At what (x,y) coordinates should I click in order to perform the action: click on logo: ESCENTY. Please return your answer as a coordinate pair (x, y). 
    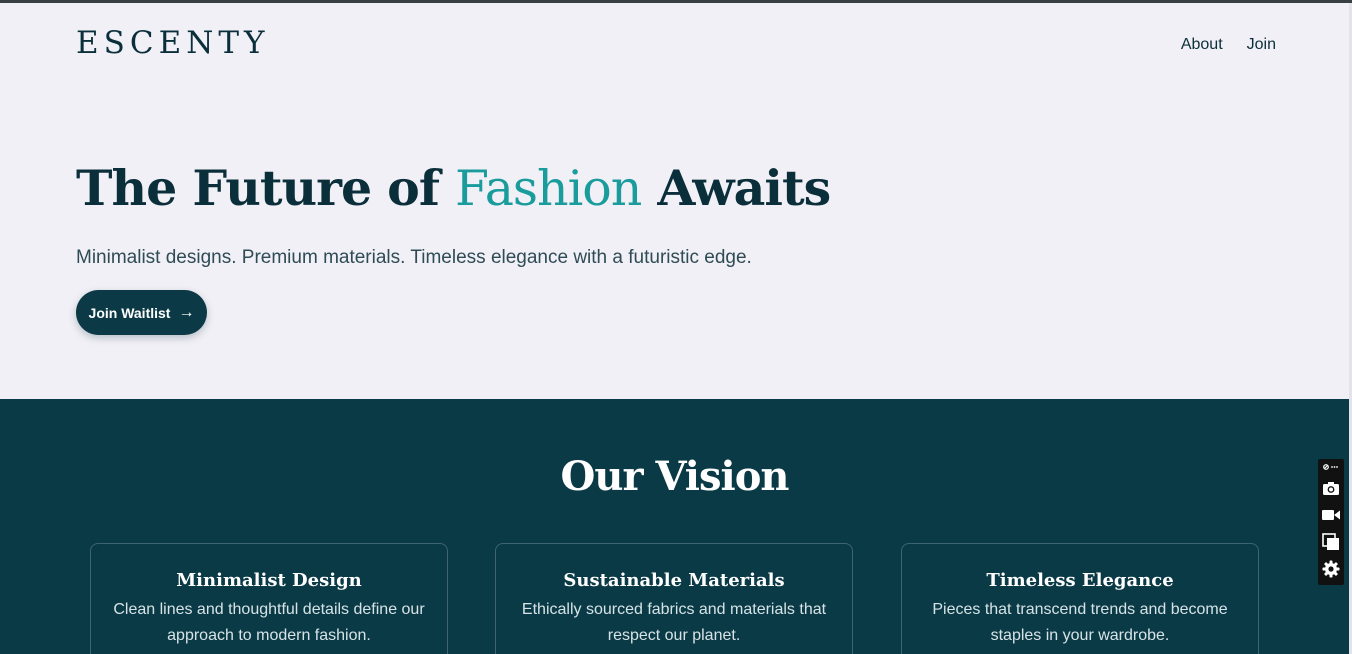
    Looking at the image, I should click on (172, 43).